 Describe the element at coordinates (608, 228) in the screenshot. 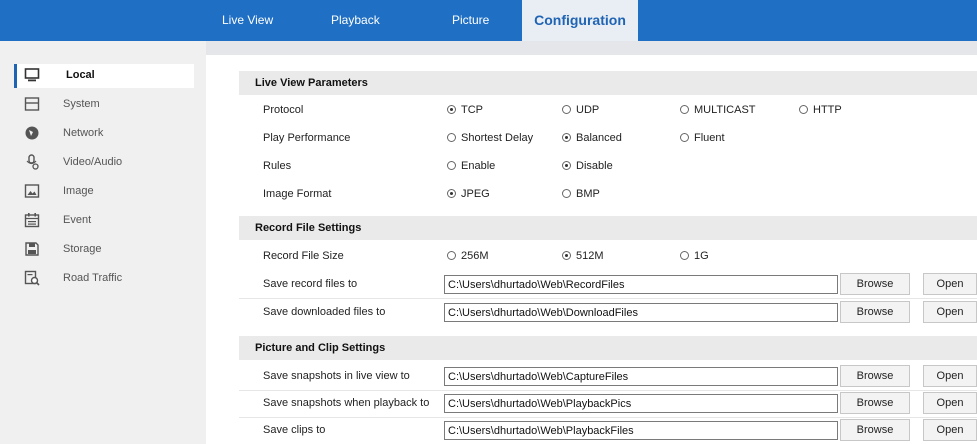

I see `section-record-file-settings: Record File Settings` at that location.